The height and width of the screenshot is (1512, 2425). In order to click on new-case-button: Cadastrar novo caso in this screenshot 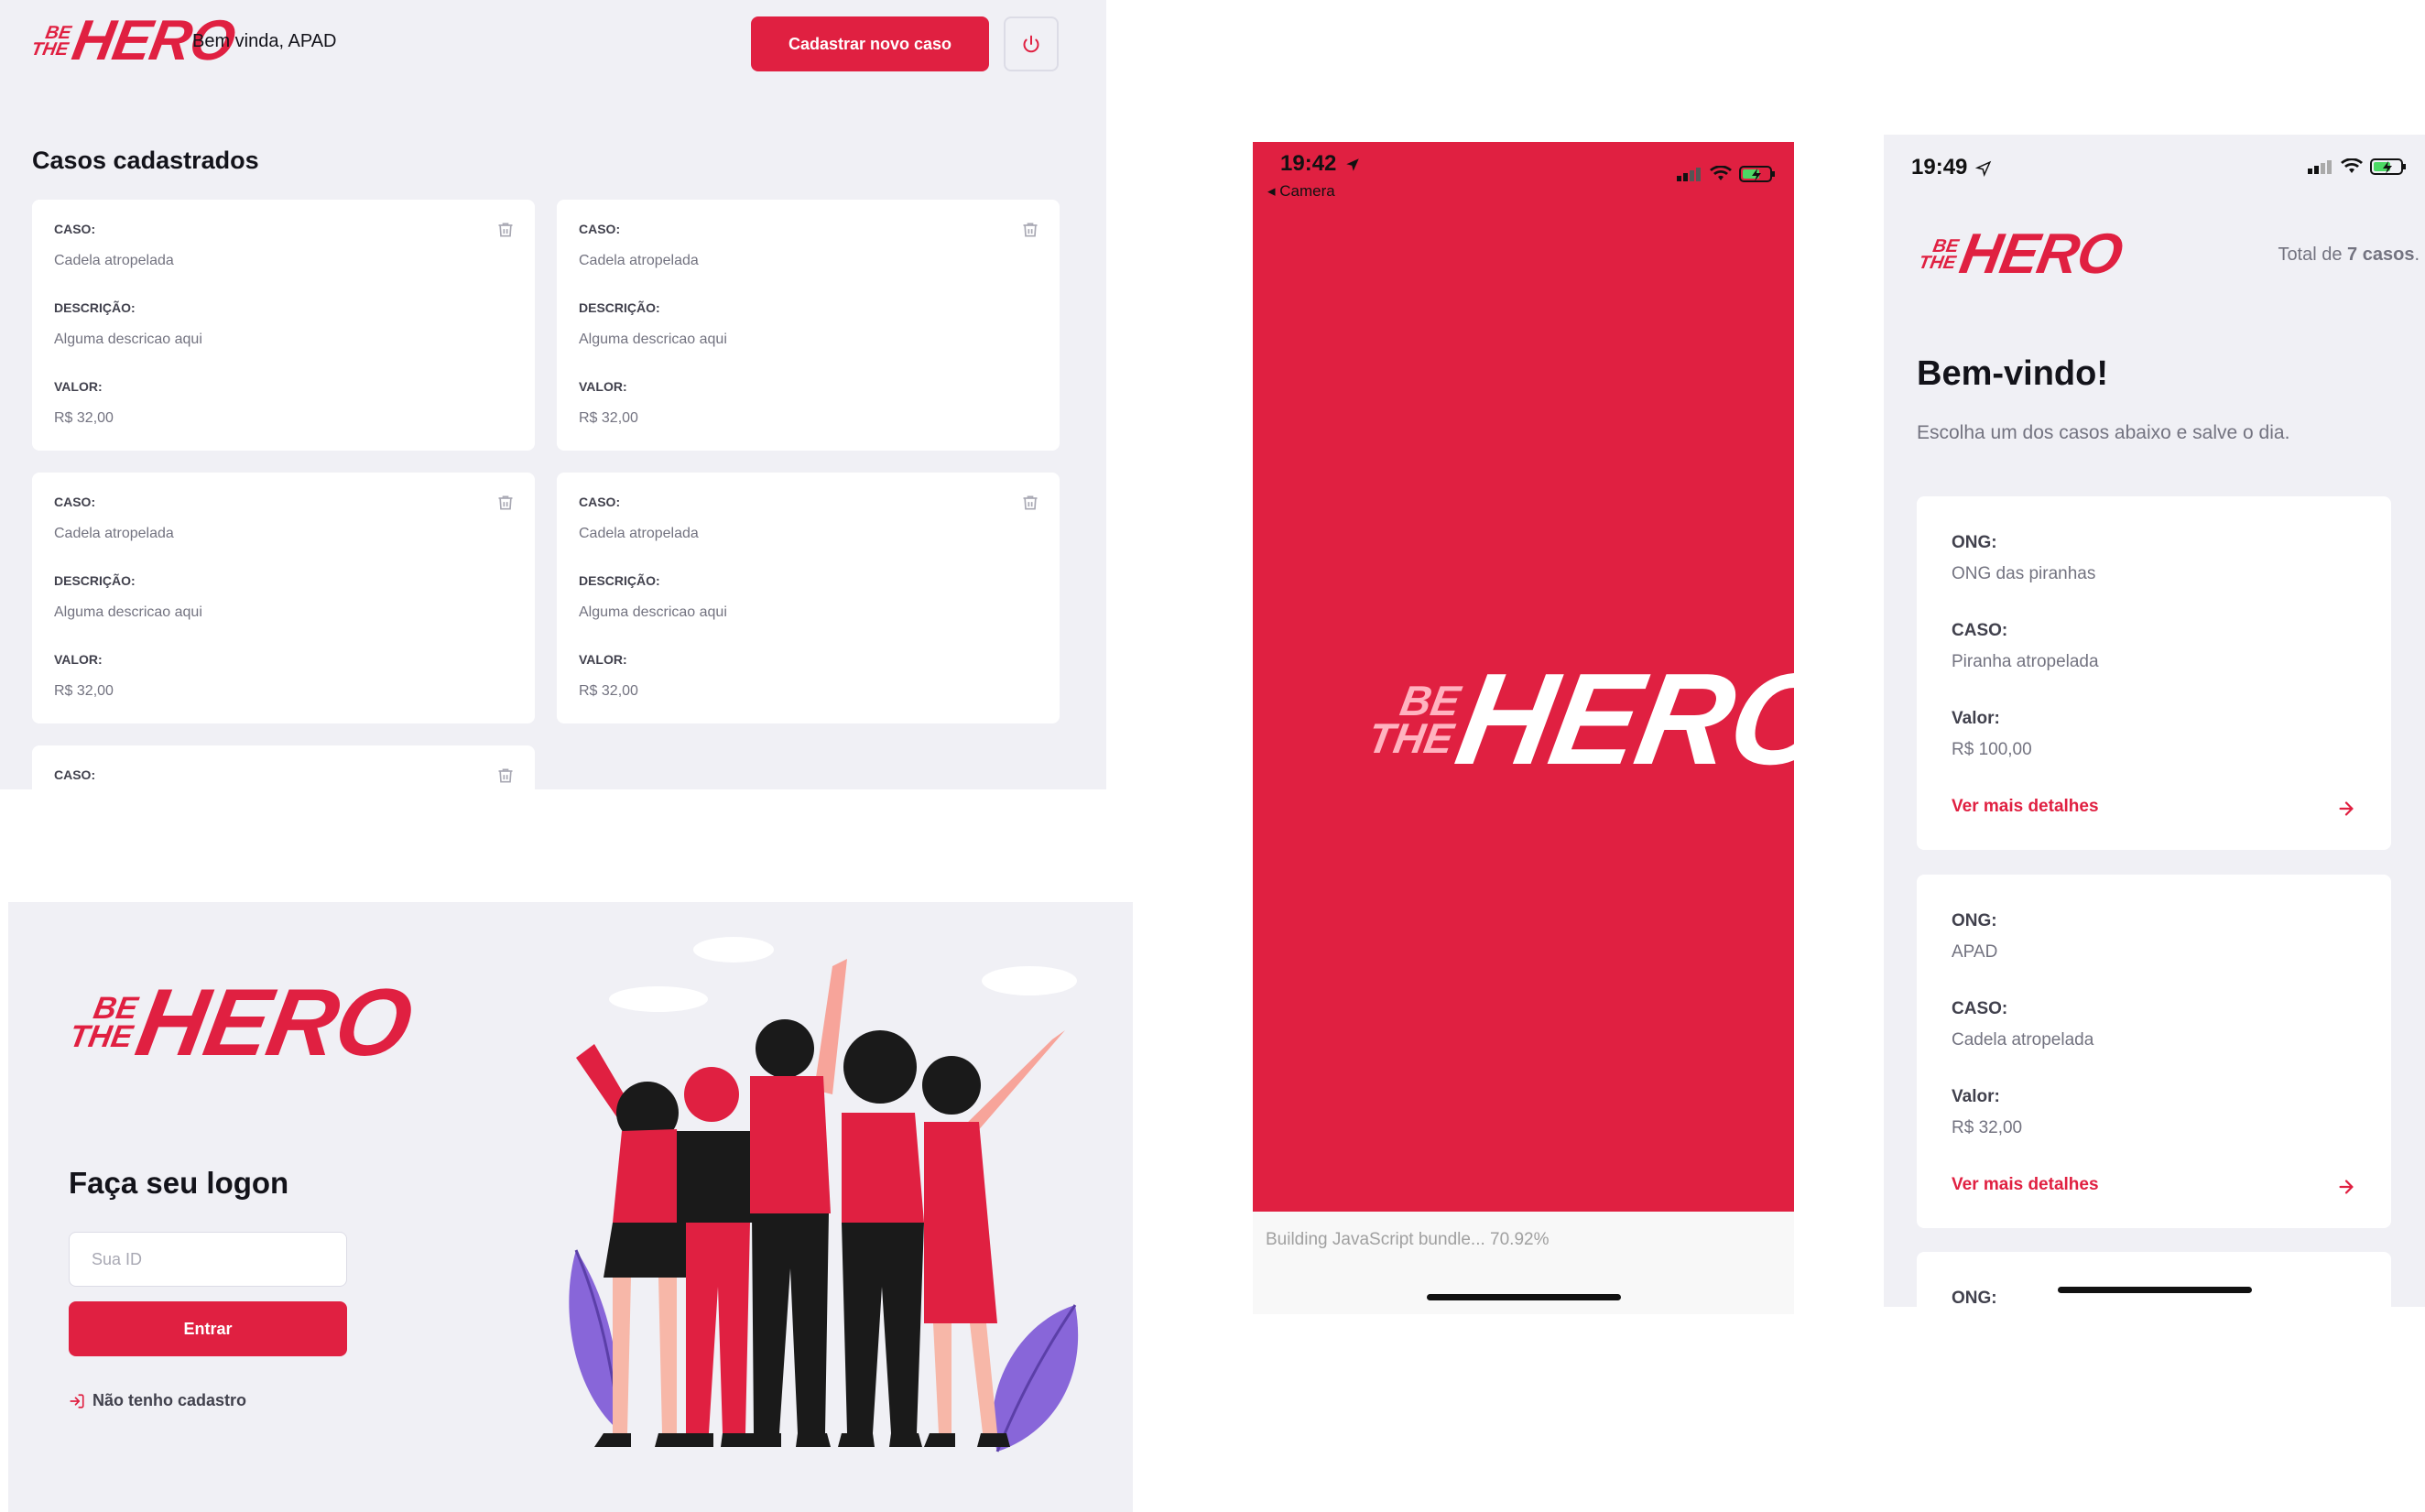, I will do `click(870, 43)`.